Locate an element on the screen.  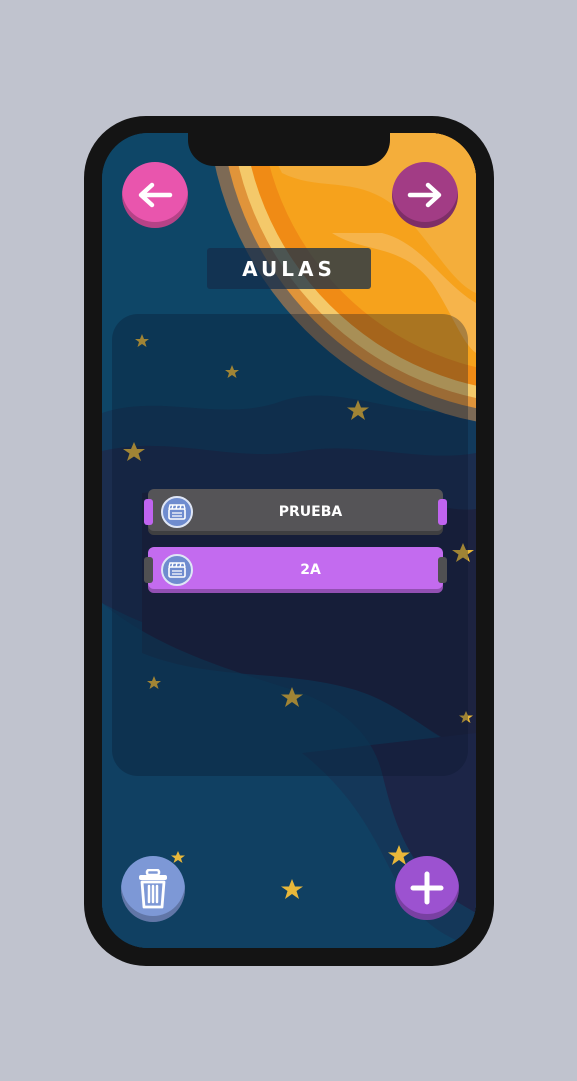
back-button is located at coordinates (155, 195).